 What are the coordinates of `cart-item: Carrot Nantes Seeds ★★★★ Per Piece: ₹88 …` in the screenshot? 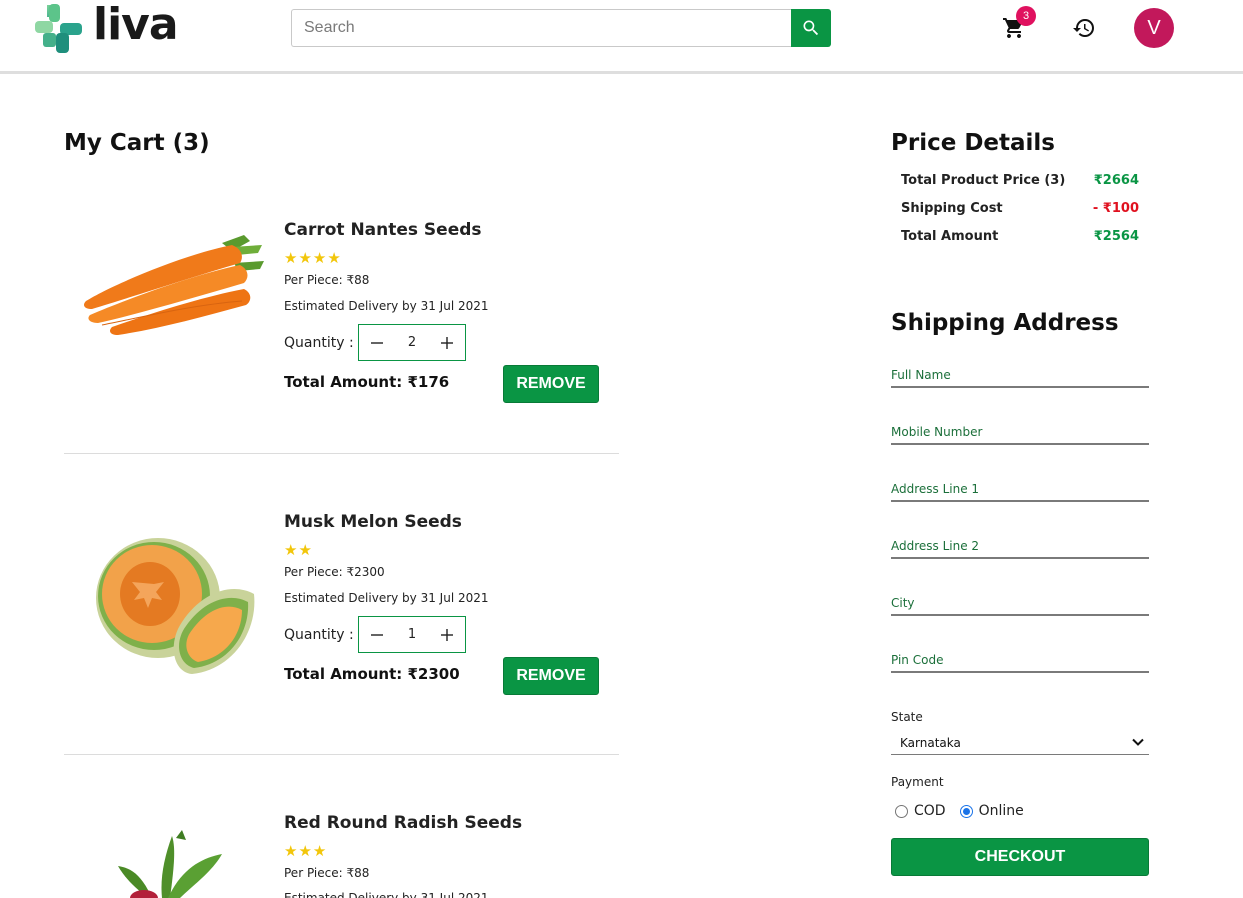 It's located at (341, 310).